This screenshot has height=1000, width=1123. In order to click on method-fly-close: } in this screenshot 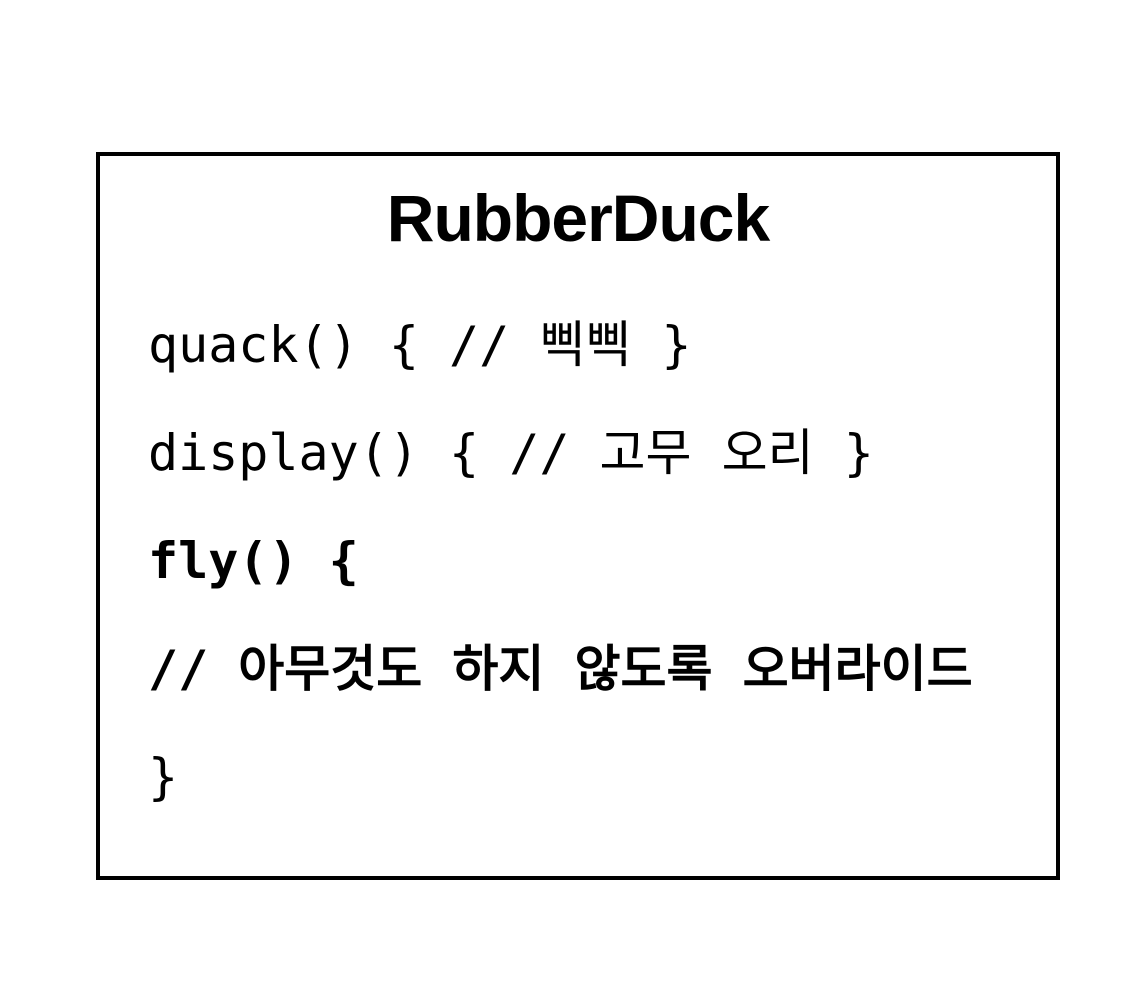, I will do `click(163, 777)`.